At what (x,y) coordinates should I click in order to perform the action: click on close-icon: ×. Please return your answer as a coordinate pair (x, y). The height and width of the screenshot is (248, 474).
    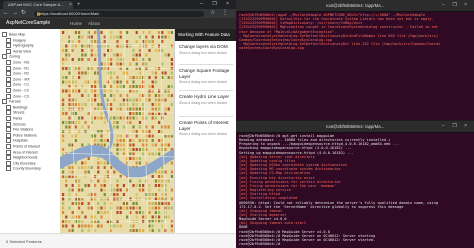
    Looking at the image, I should click on (70, 5).